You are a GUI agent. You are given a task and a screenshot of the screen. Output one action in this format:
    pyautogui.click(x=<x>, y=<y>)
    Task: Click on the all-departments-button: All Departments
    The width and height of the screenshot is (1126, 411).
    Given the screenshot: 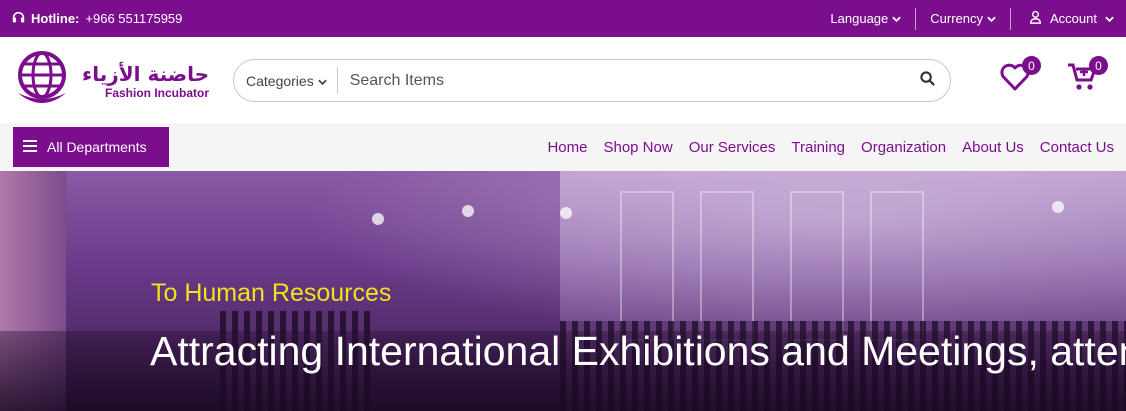 What is the action you would take?
    pyautogui.click(x=91, y=147)
    